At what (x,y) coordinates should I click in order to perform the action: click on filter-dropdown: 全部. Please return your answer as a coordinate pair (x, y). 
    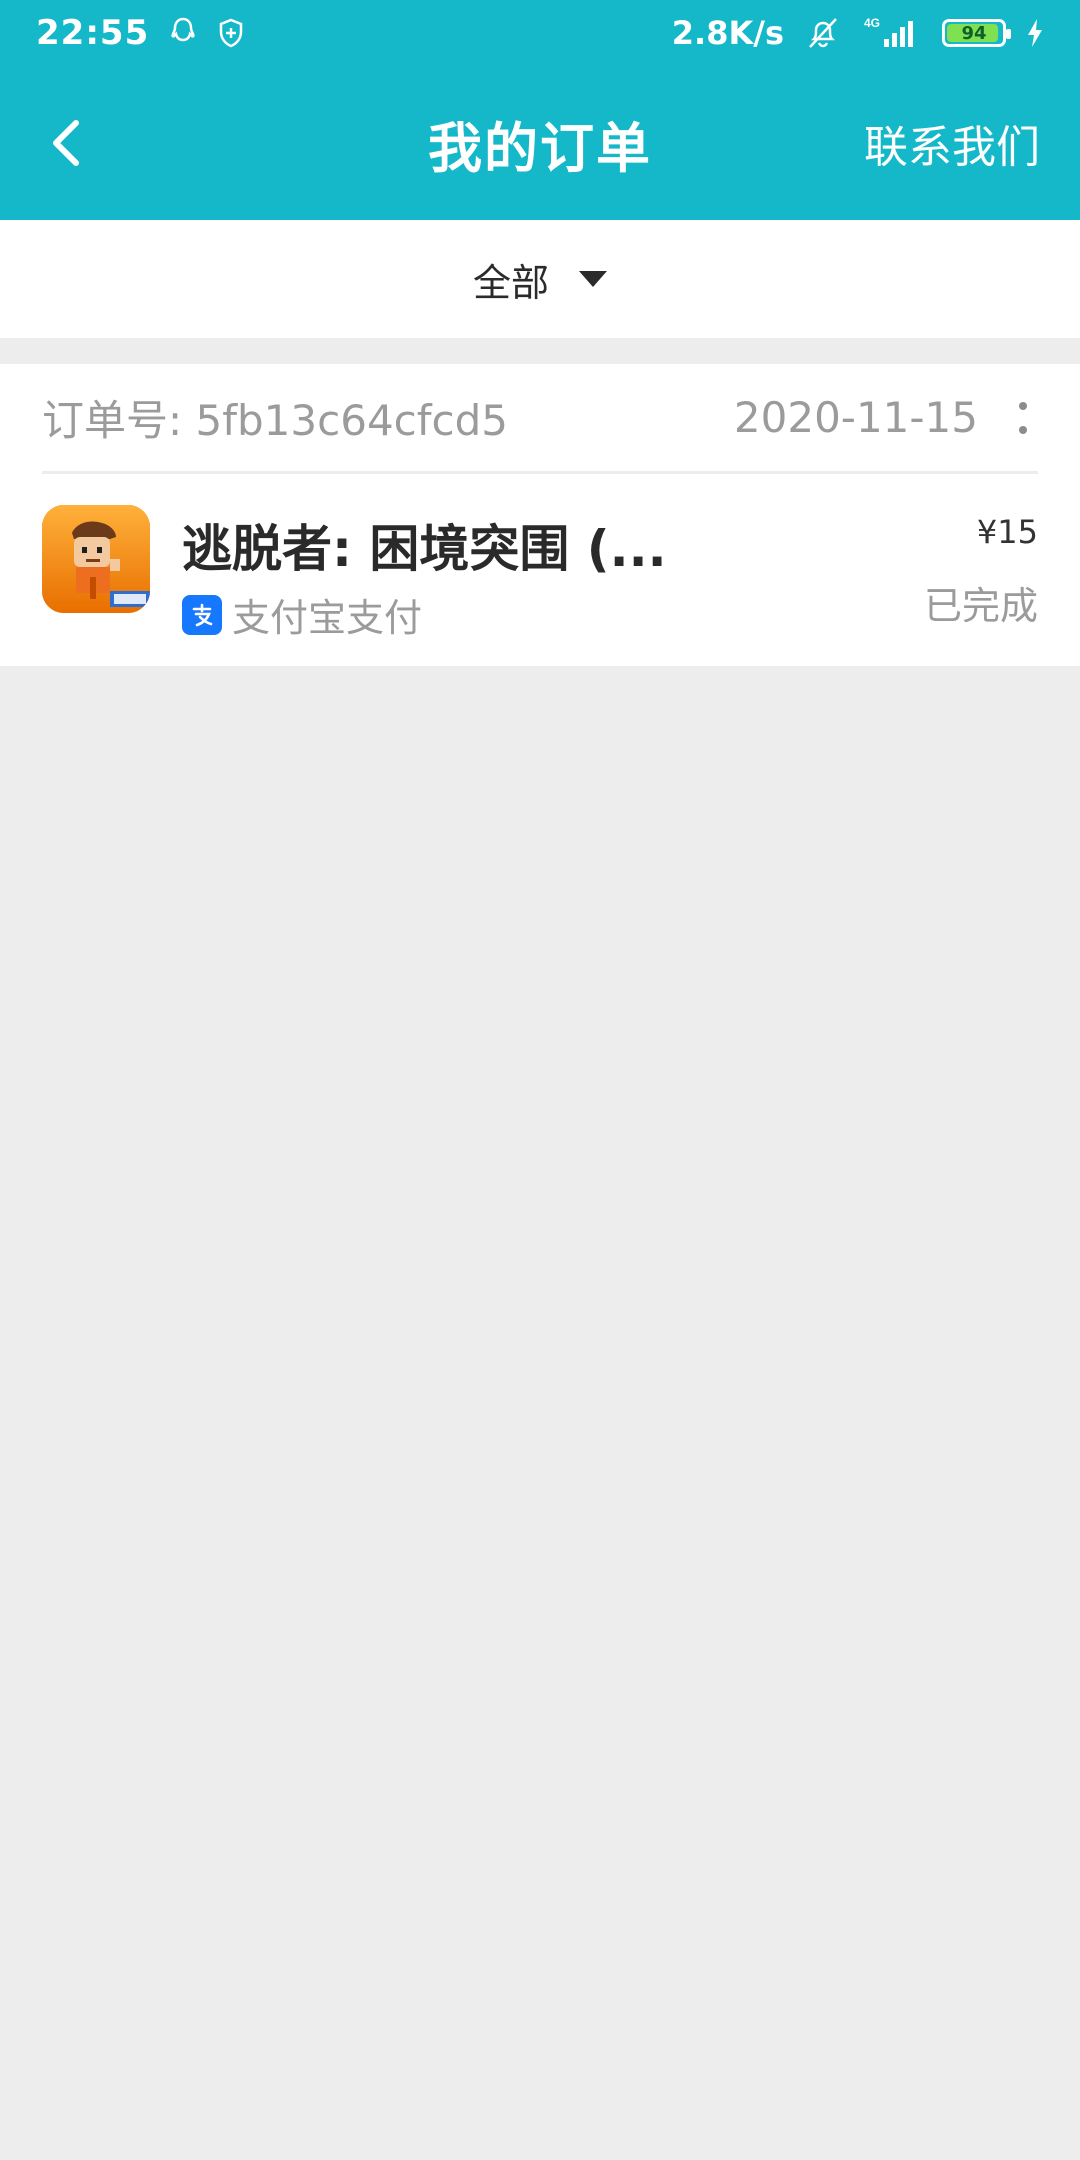
    Looking at the image, I should click on (540, 279).